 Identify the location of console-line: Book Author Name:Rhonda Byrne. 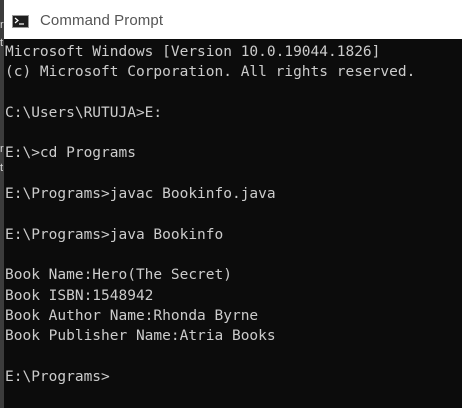
(132, 315).